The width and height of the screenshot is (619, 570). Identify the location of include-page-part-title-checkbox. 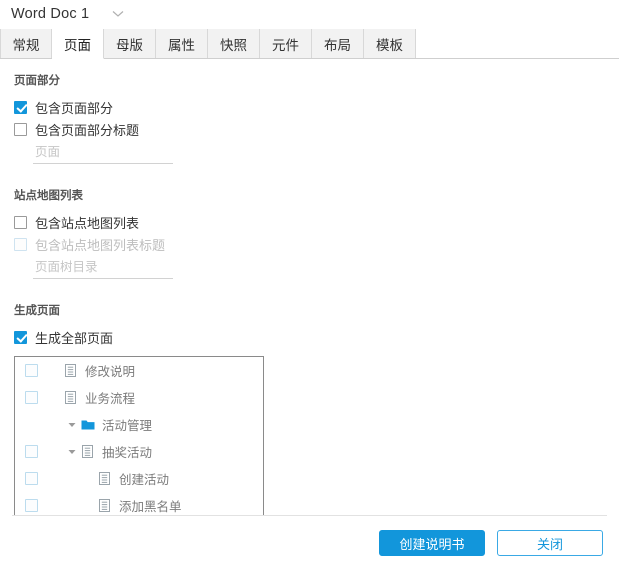
(20, 129).